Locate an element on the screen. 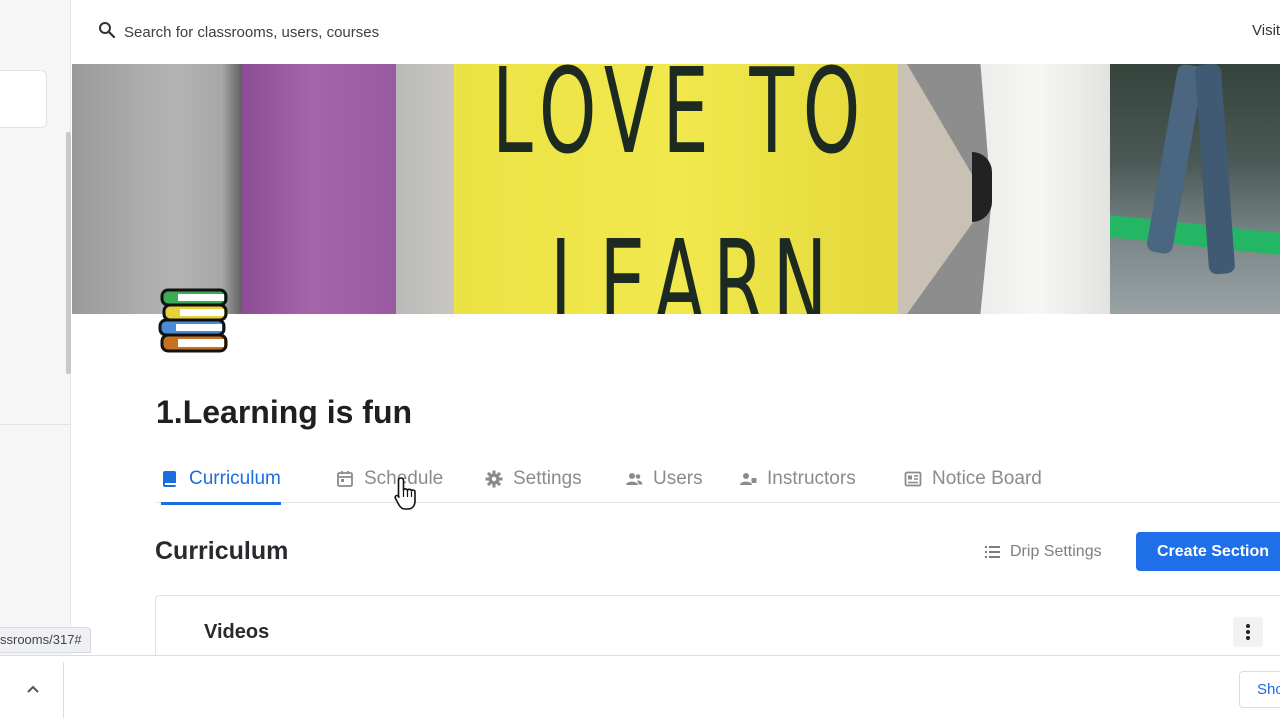 This screenshot has width=1280, height=720. sidebar-card is located at coordinates (23, 99).